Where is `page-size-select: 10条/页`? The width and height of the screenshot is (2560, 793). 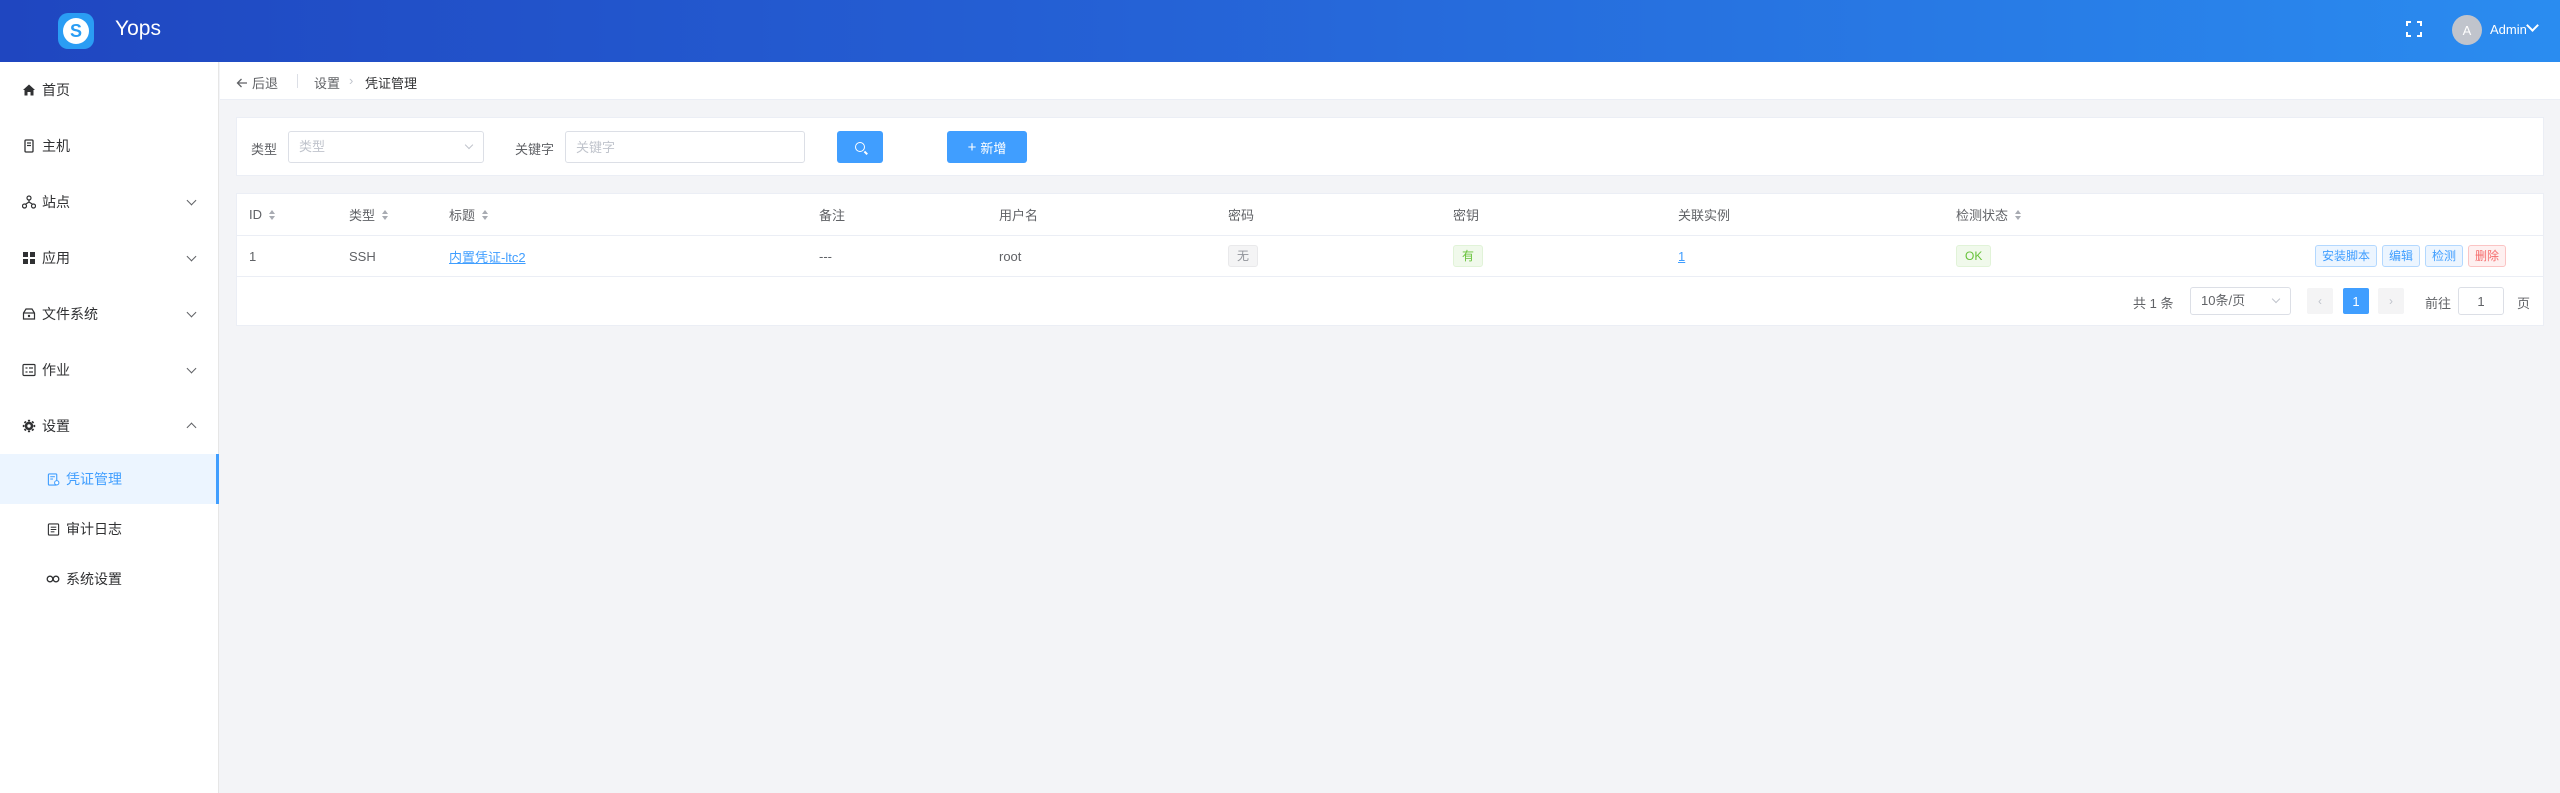
page-size-select: 10条/页 is located at coordinates (2240, 301).